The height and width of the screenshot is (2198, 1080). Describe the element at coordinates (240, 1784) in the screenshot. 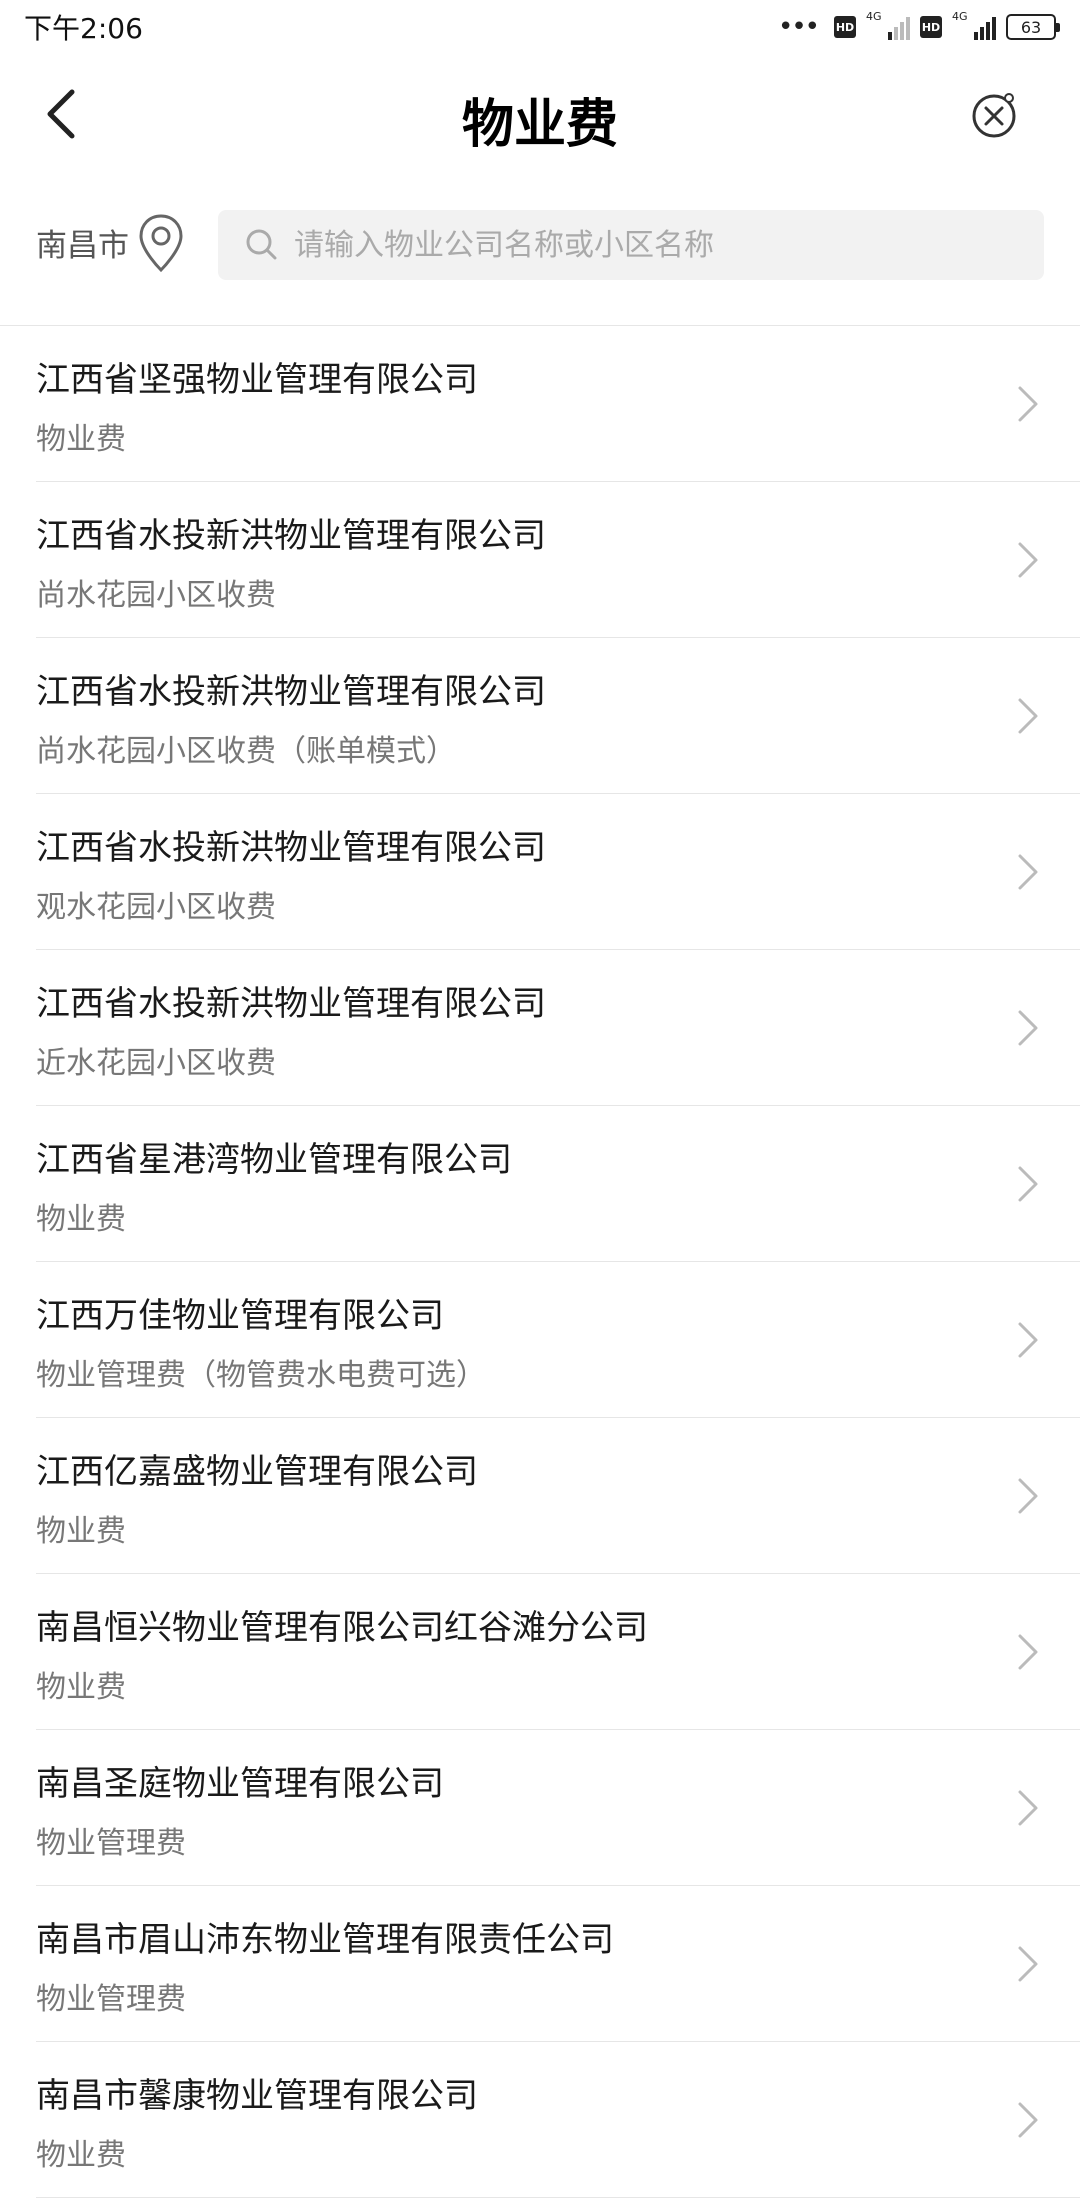

I see `item-title: 南昌圣庭物业管理有限公司` at that location.